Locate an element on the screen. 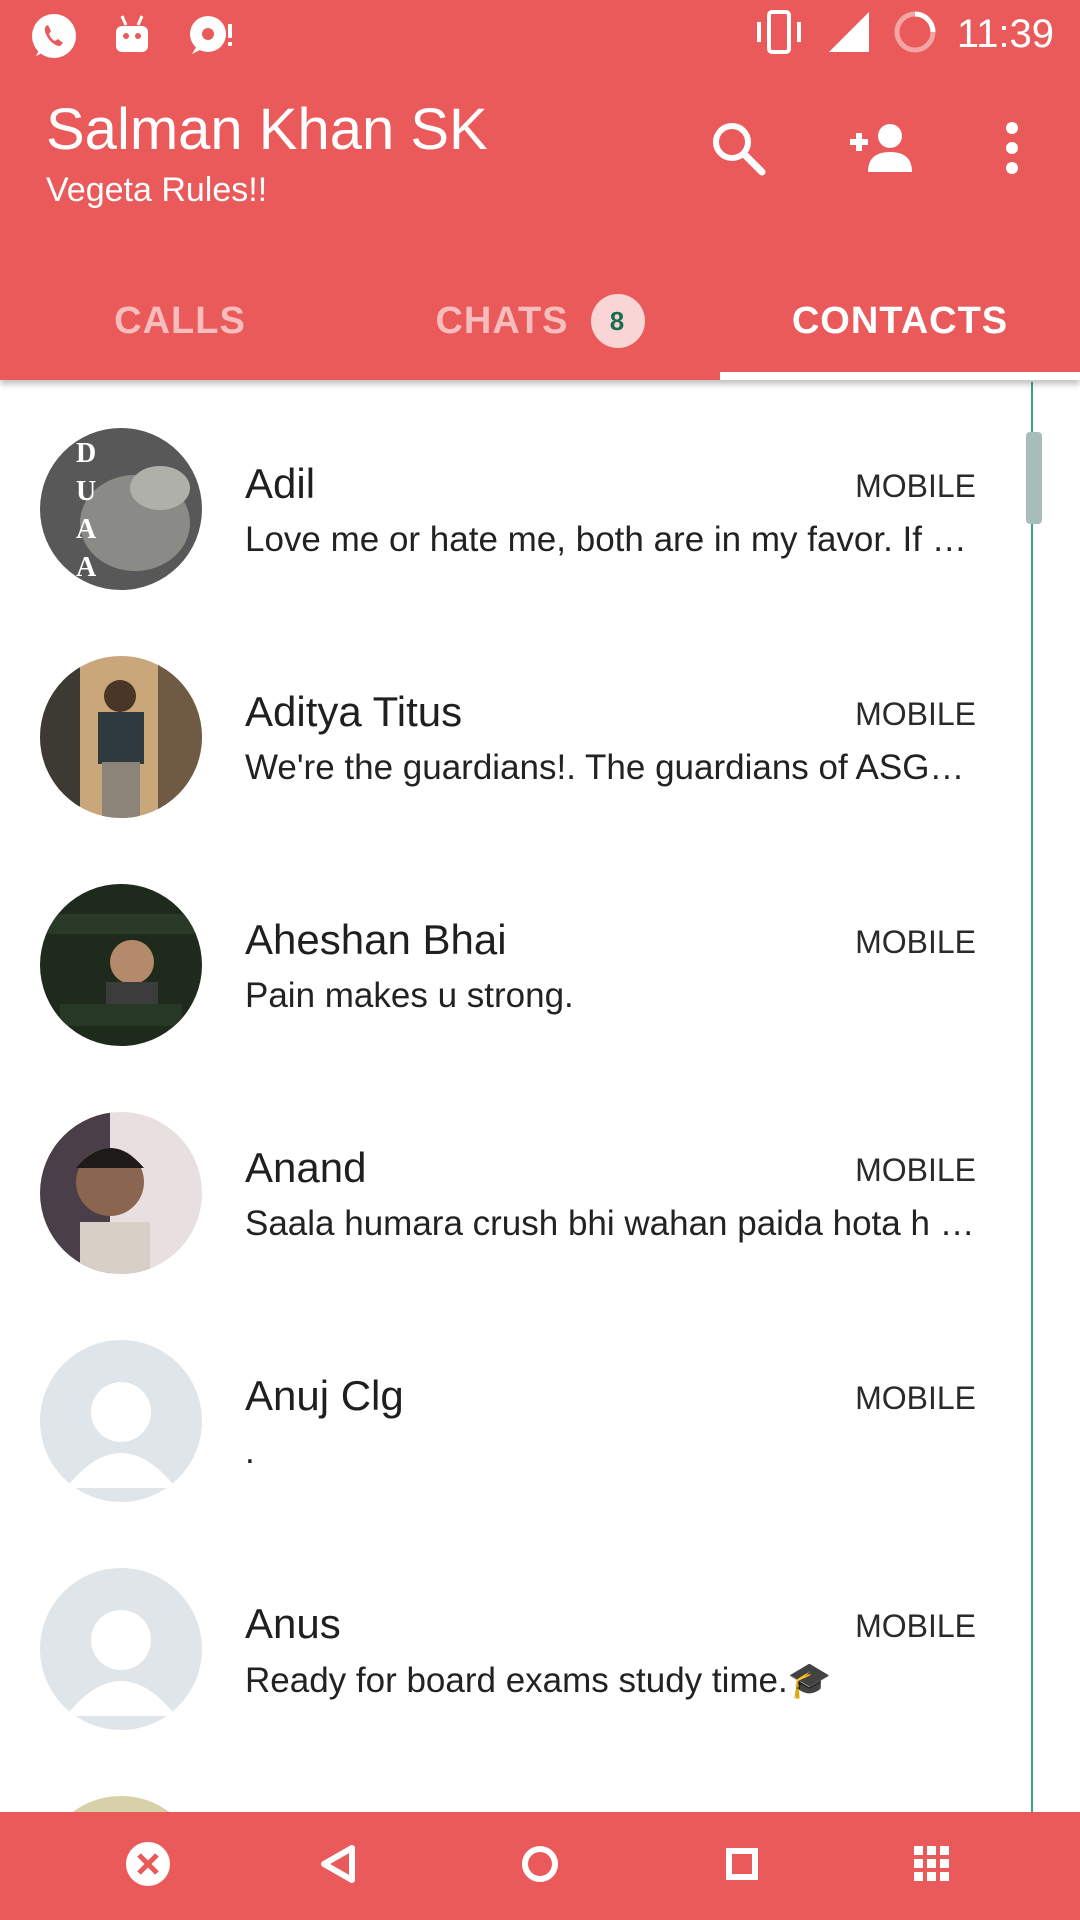  tab-chats: CHATS 8 is located at coordinates (540, 321).